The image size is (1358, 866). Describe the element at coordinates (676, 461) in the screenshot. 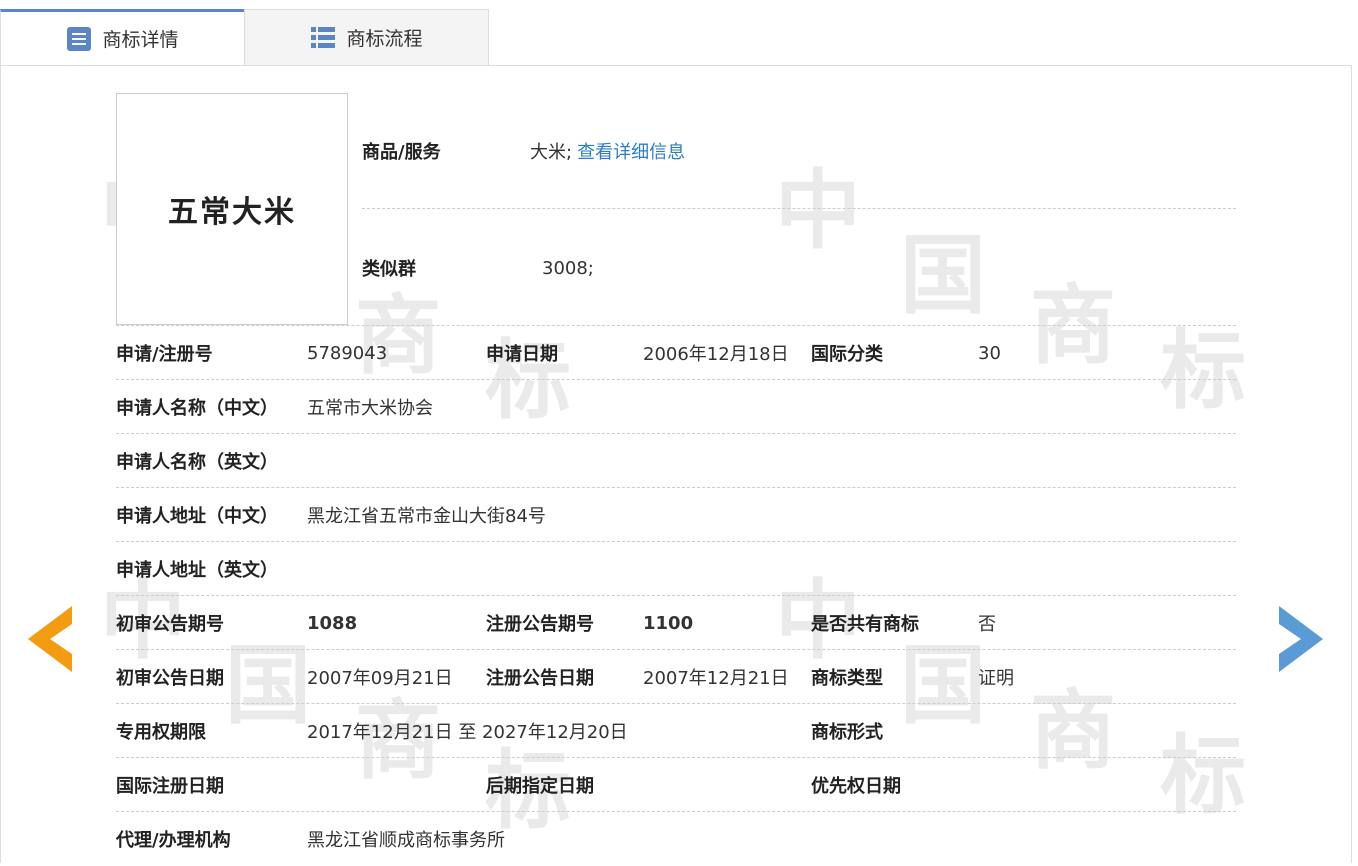

I see `detail-row: 申请人名称（英文）` at that location.